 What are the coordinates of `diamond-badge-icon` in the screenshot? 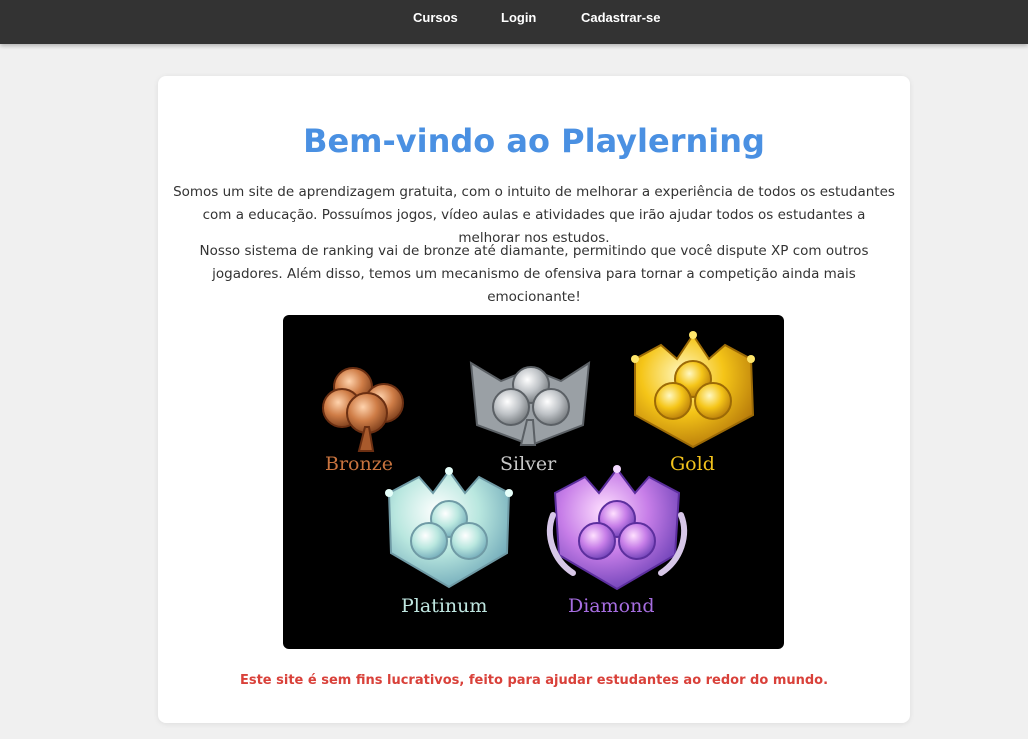 It's located at (617, 528).